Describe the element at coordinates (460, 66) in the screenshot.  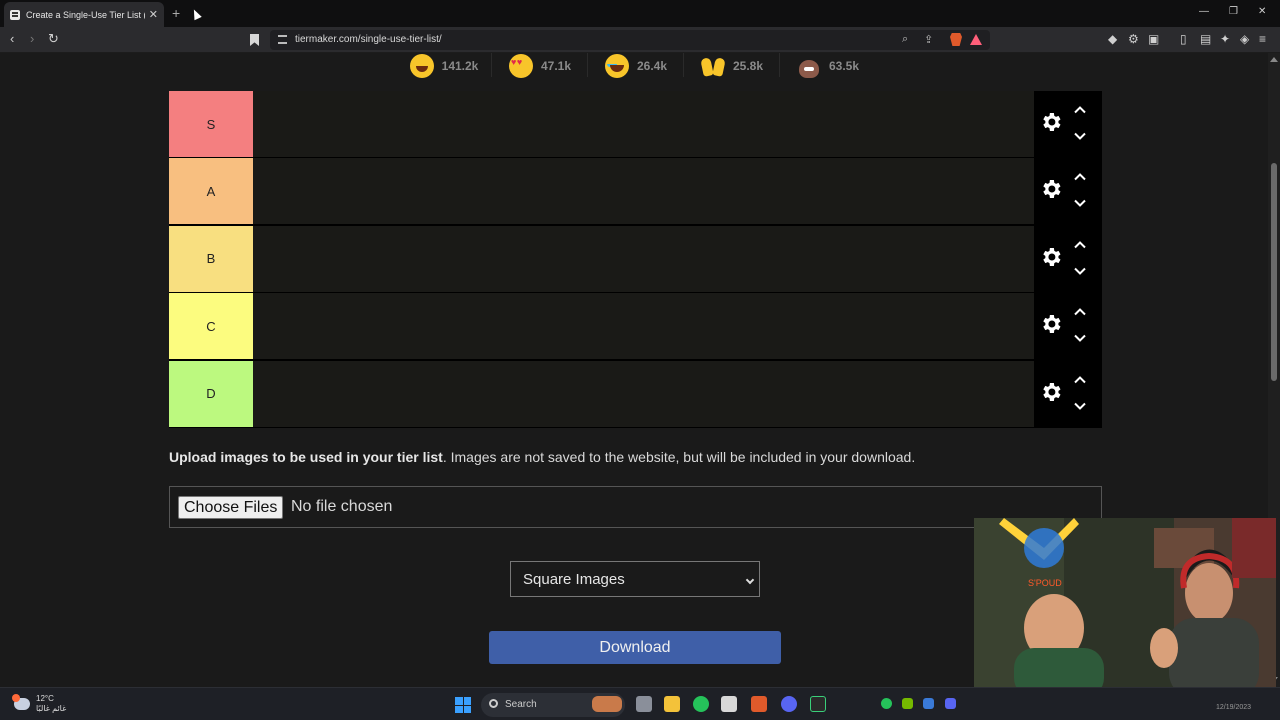
I see `reaction-count: 141.2k` at that location.